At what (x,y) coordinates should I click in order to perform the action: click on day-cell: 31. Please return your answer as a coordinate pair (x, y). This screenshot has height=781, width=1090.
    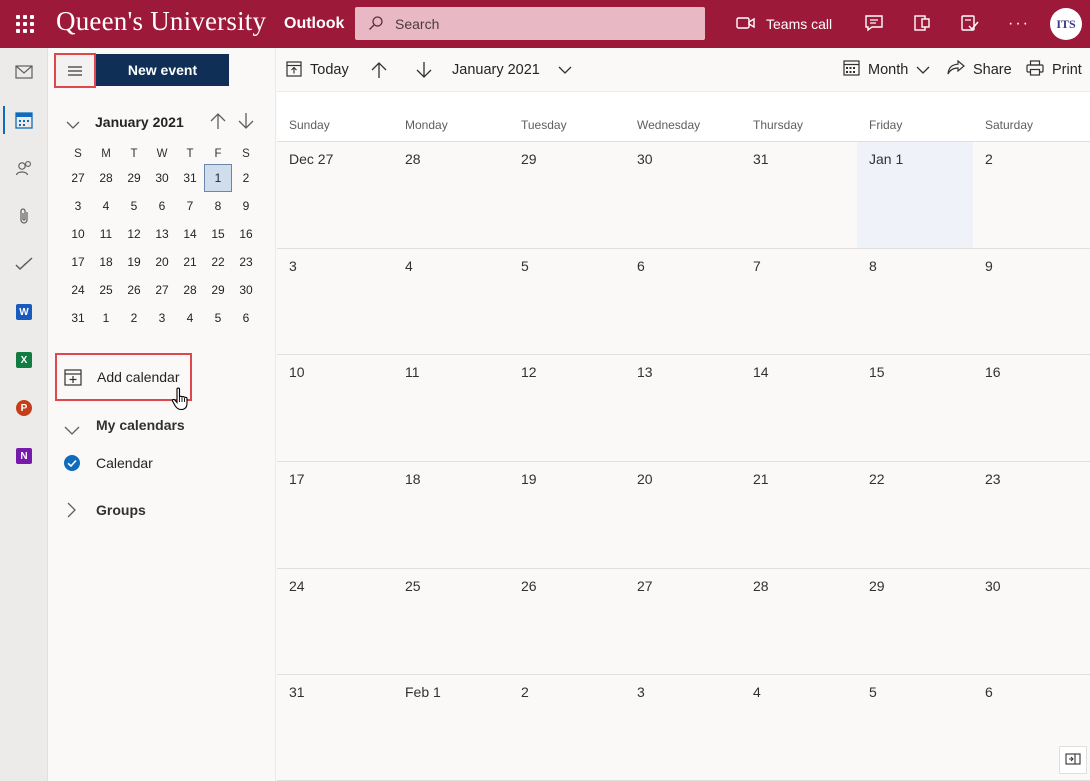
    Looking at the image, I should click on (335, 728).